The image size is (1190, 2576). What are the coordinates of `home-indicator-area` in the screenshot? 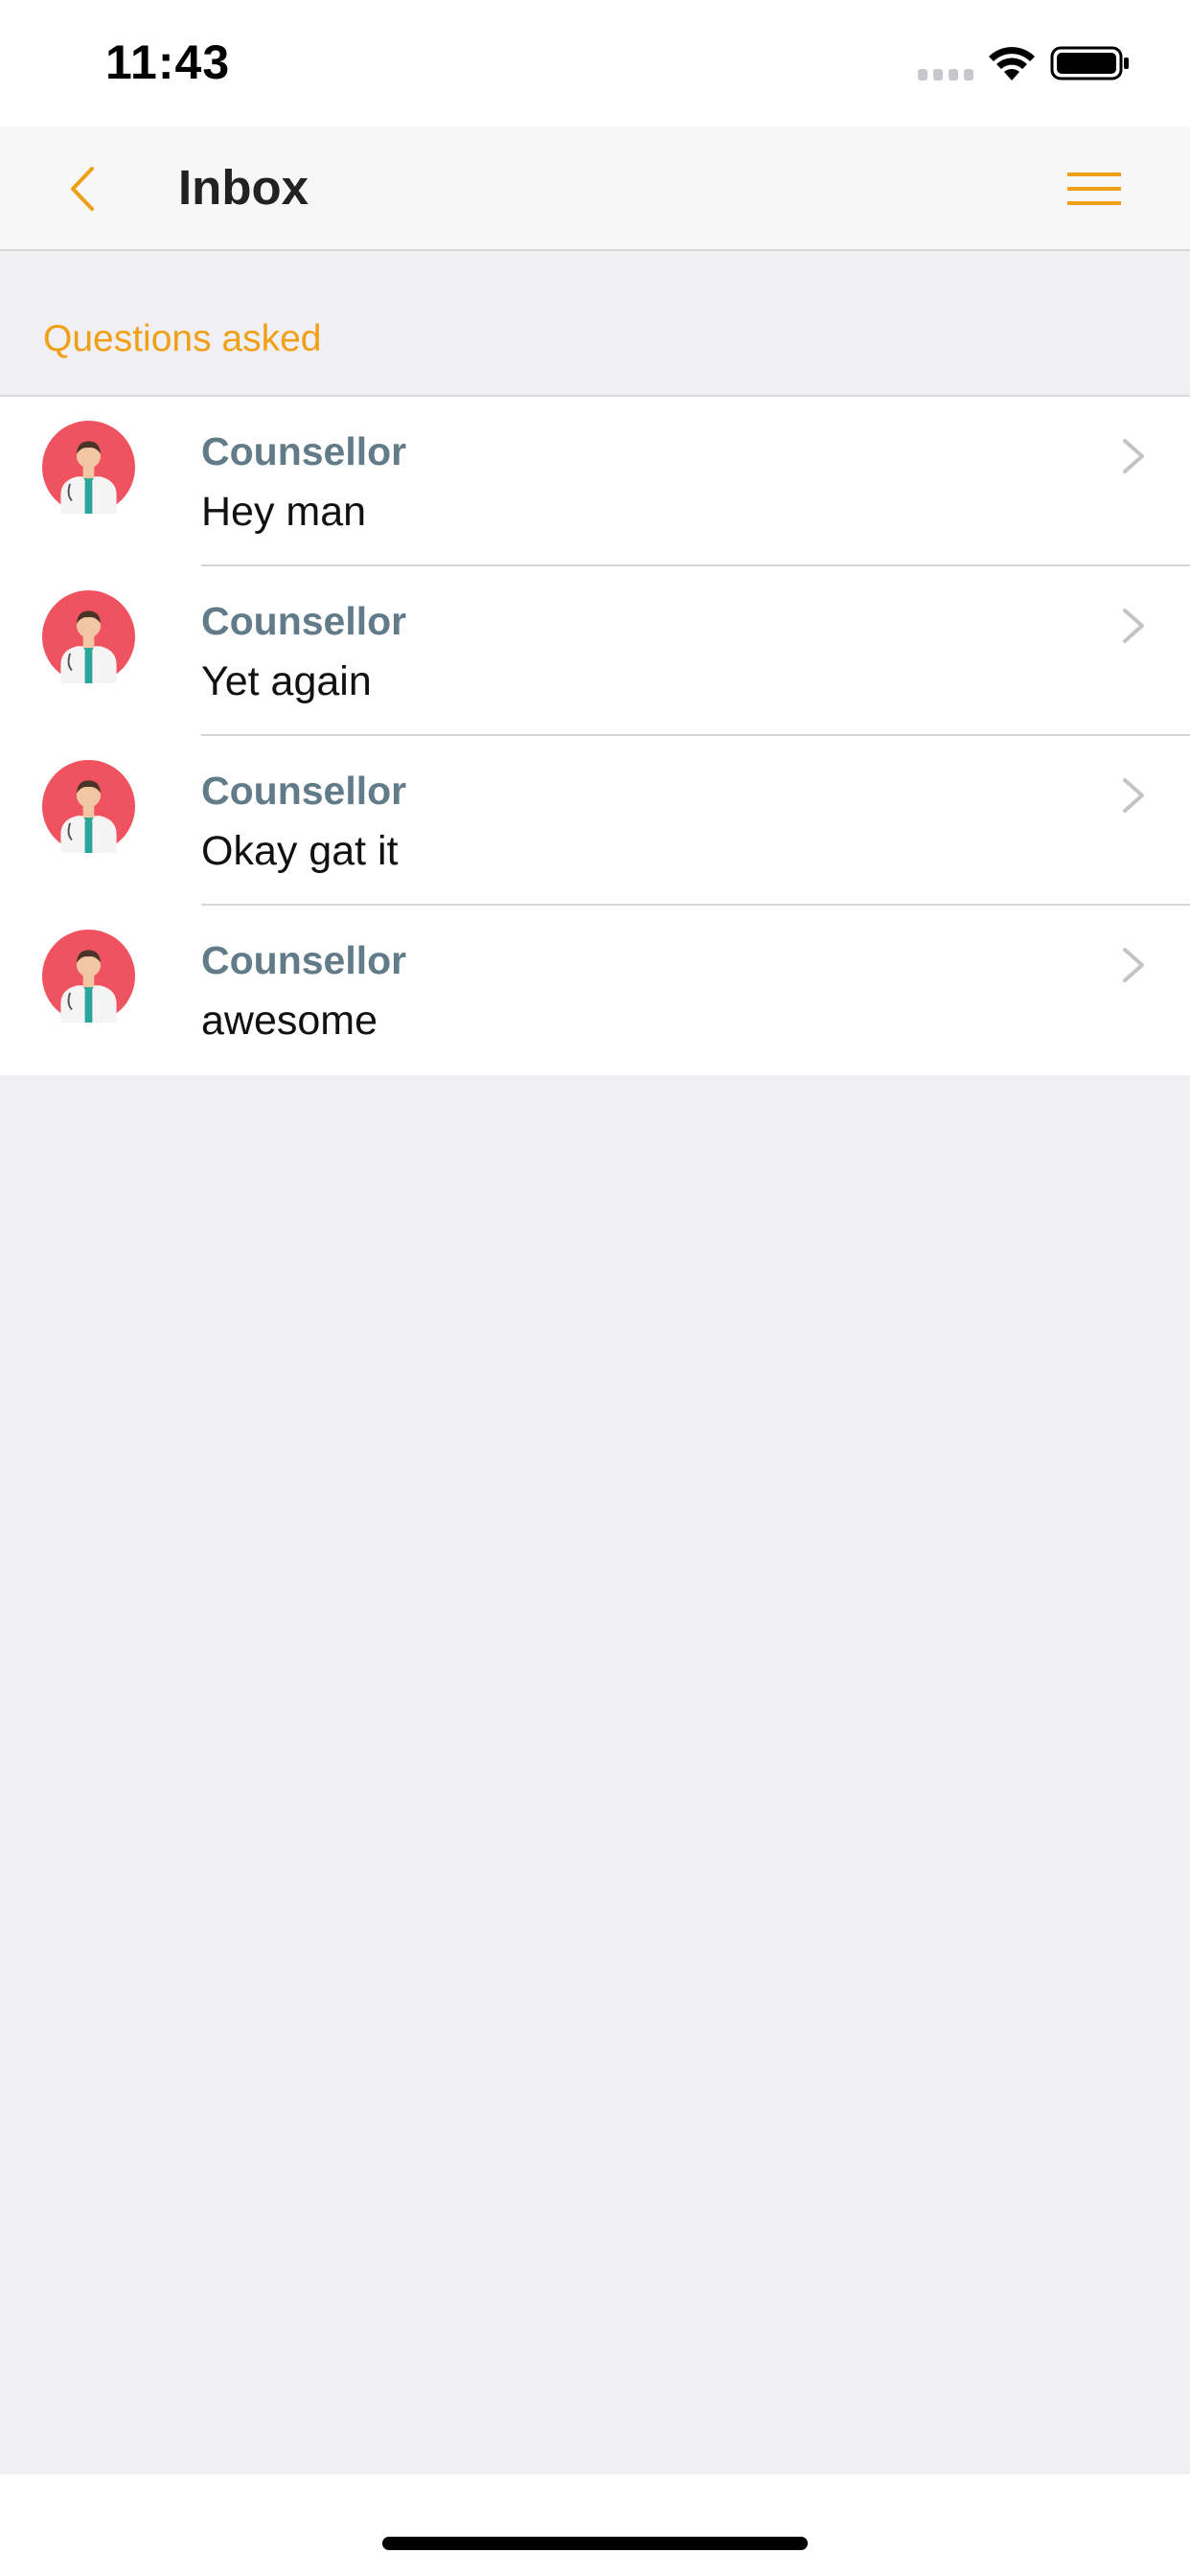 It's located at (595, 2525).